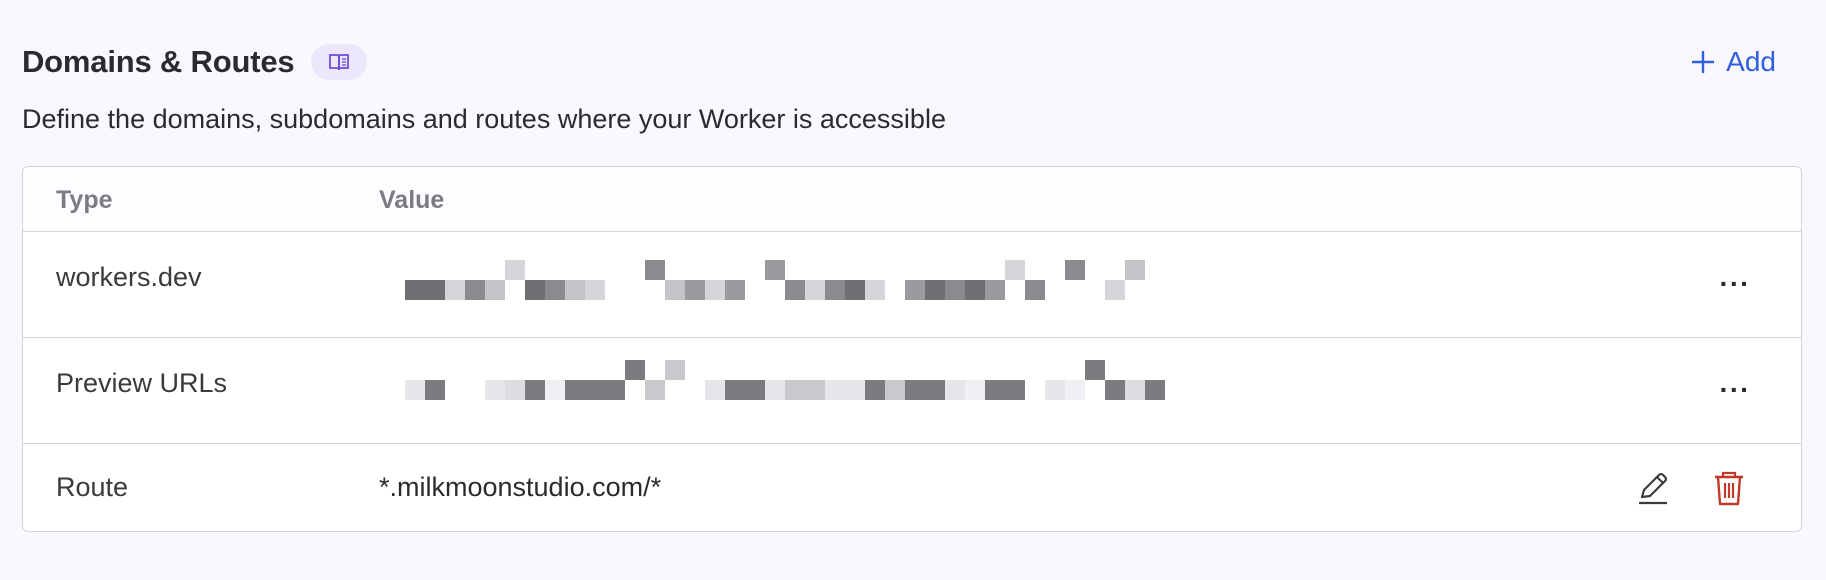  I want to click on pencil-icon, so click(1653, 488).